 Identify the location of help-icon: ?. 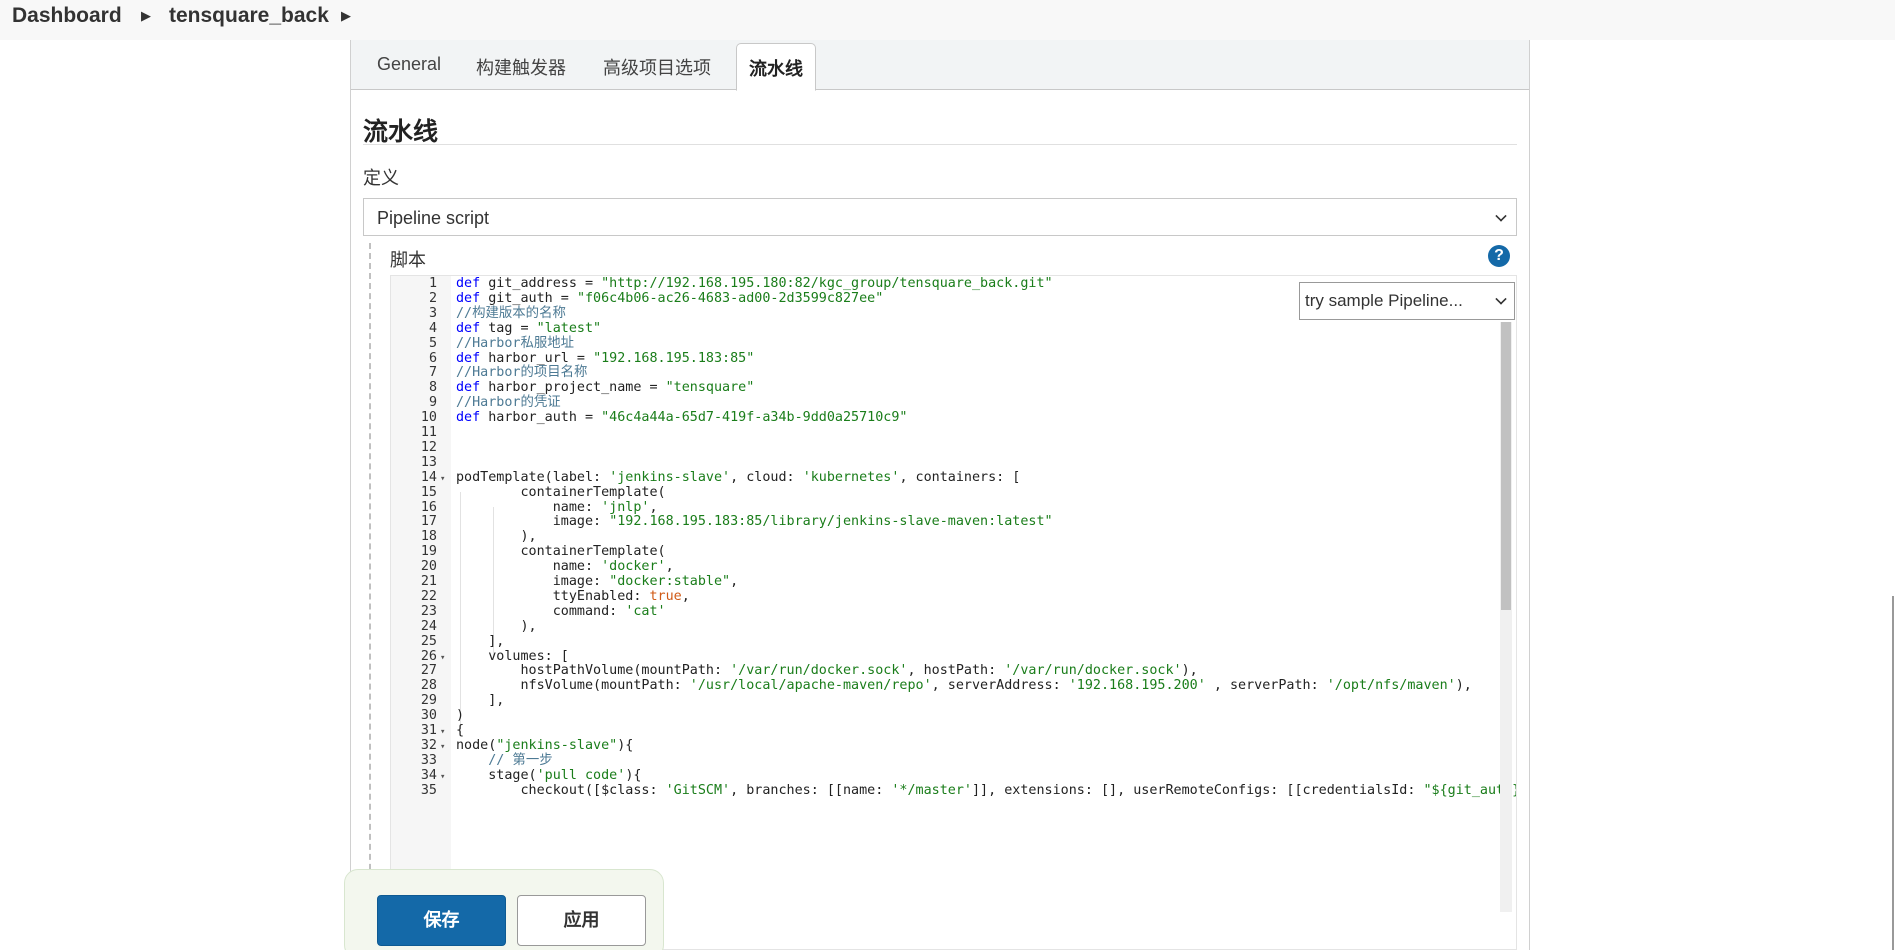
(1499, 256).